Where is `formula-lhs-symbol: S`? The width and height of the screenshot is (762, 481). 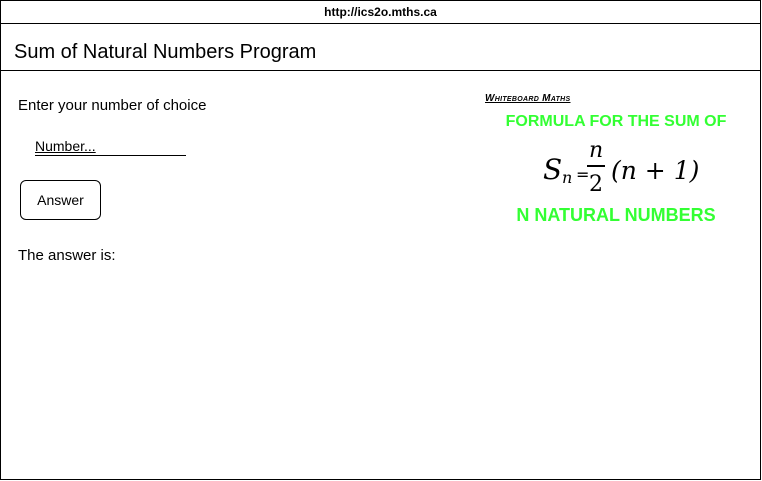 formula-lhs-symbol: S is located at coordinates (552, 169).